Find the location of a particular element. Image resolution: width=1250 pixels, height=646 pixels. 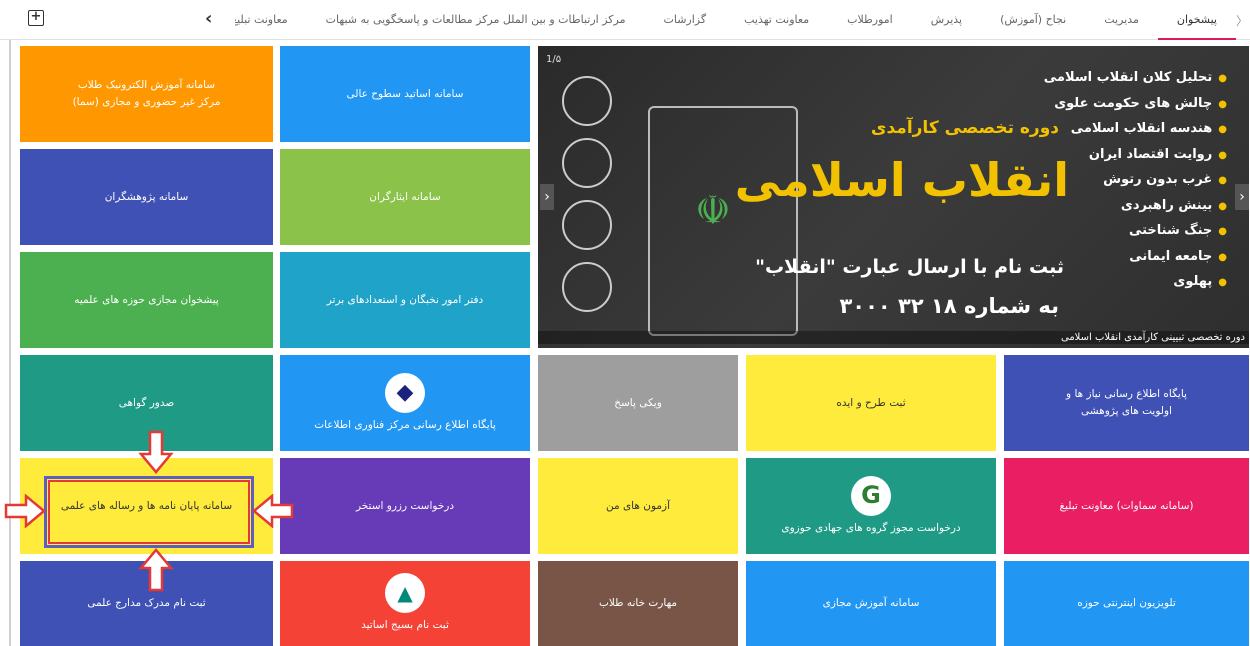

tile-maharat: مهارت خانه طلاب is located at coordinates (638, 603).